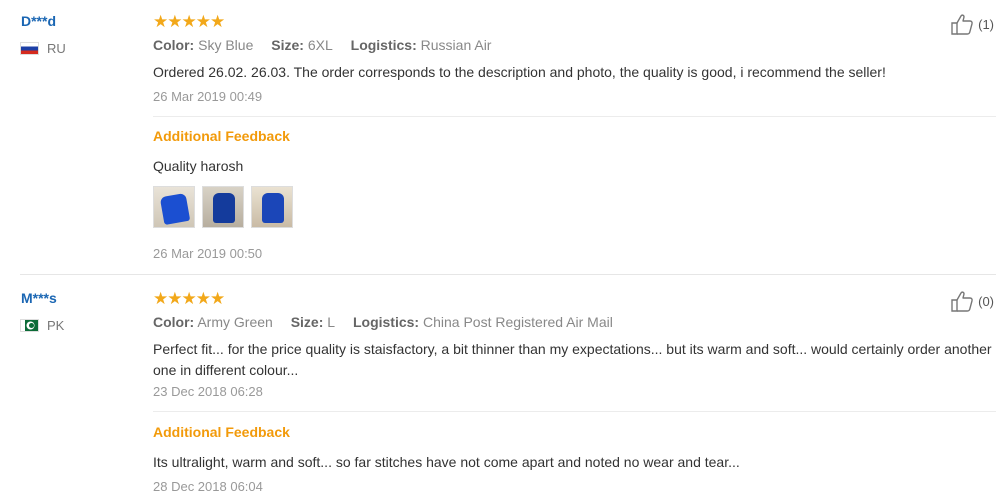 This screenshot has width=1000, height=504. Describe the element at coordinates (517, 322) in the screenshot. I see `meta-logistics-value: China Post Registered Air Mail` at that location.